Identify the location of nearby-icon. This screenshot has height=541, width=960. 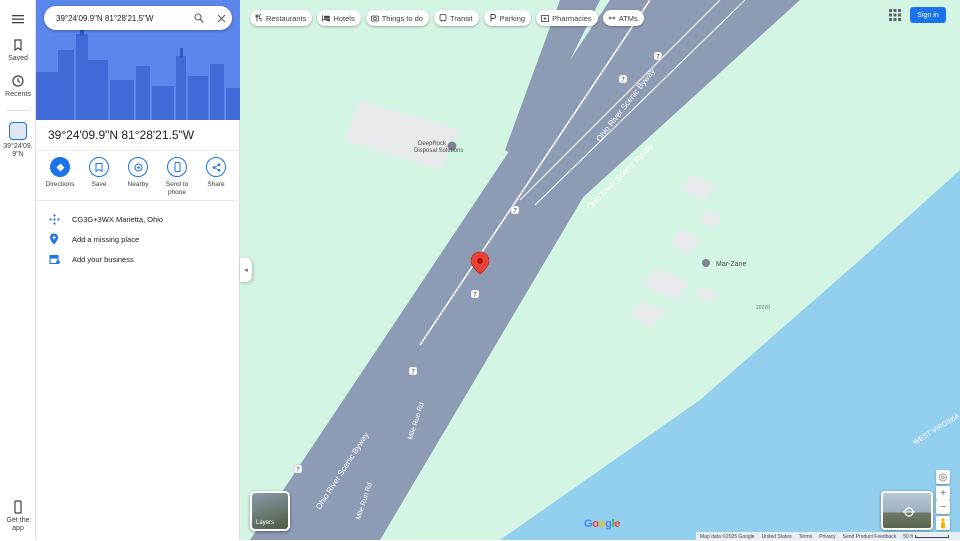
(138, 167).